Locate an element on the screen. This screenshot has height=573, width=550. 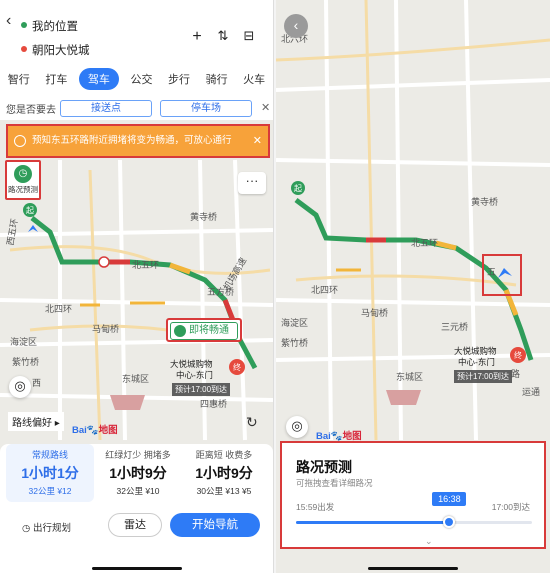
route-3-time: 1小时9分 is located at coordinates (224, 473).